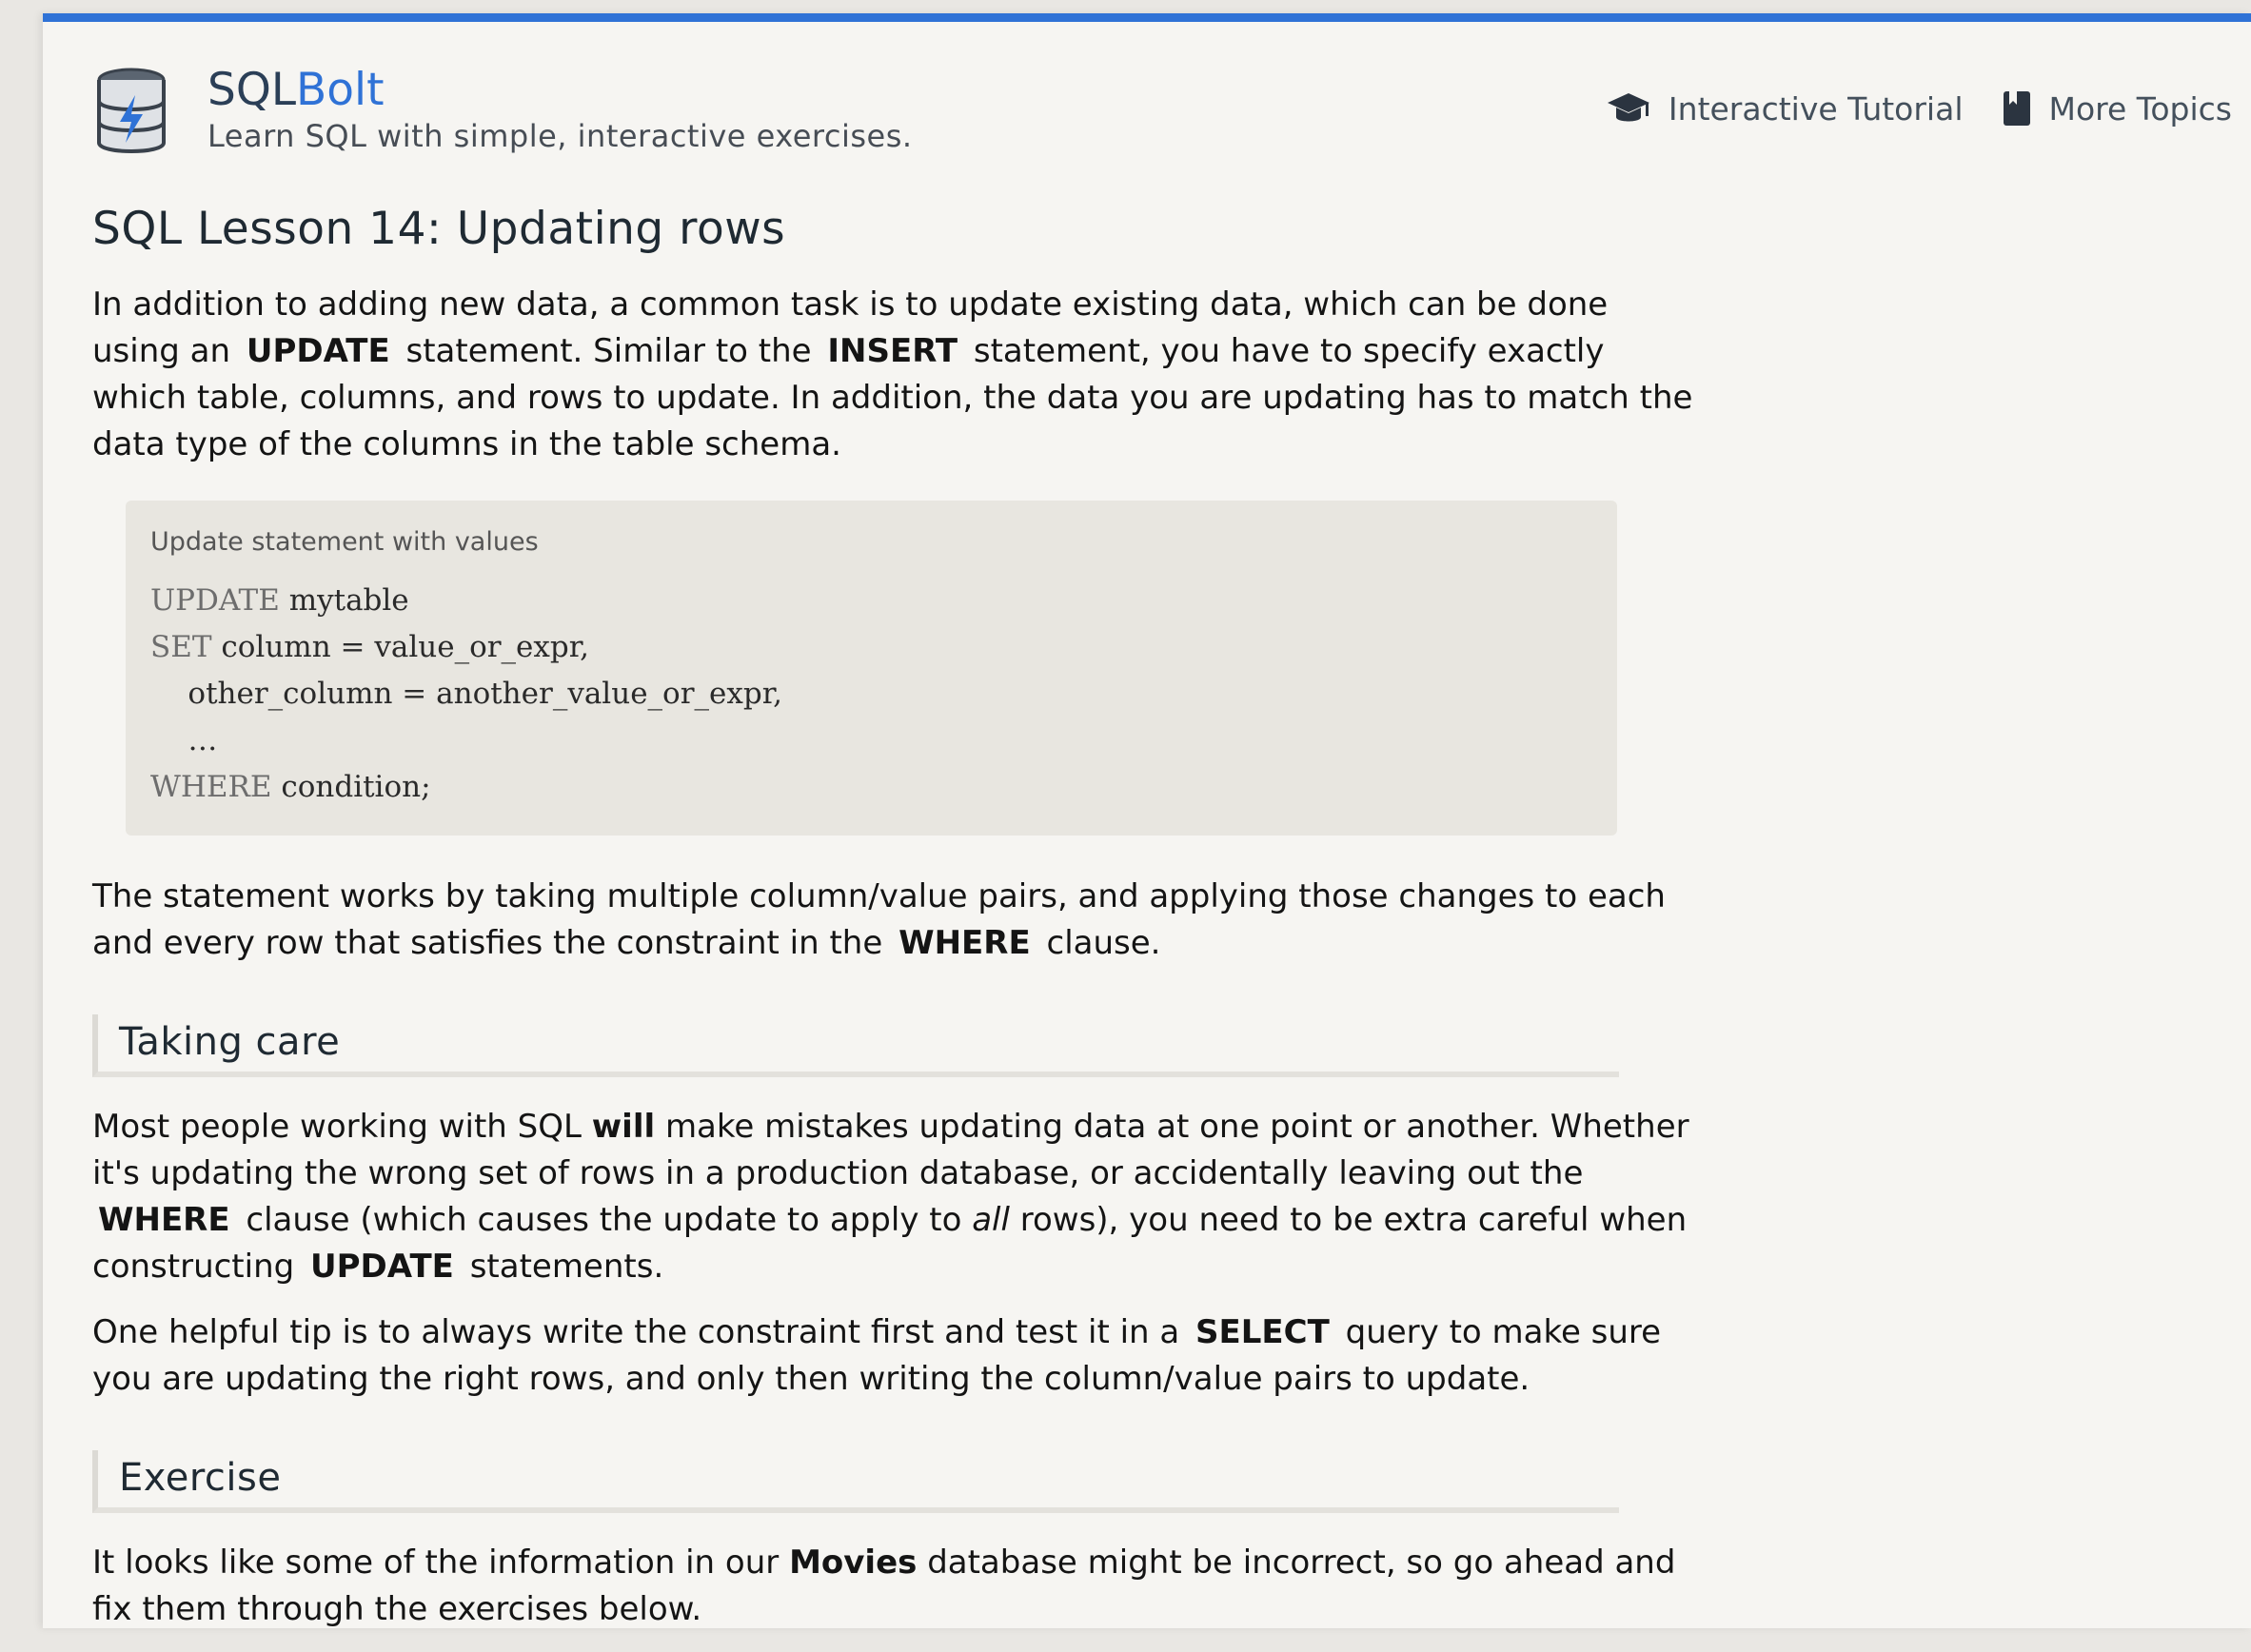  Describe the element at coordinates (856, 1045) in the screenshot. I see `section-taking-care: Taking care` at that location.